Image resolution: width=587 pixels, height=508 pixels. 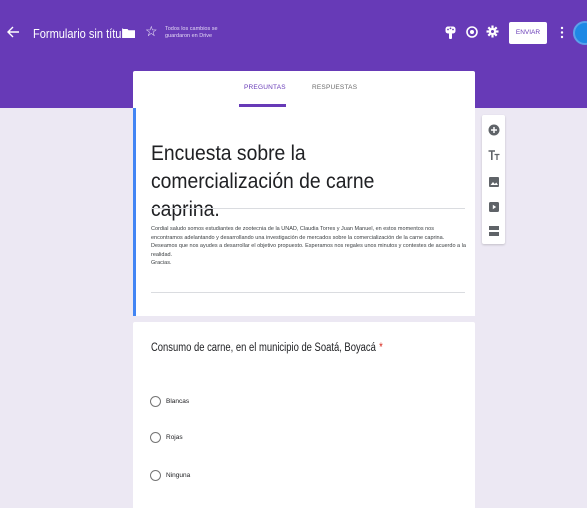 I want to click on add-image-icon, so click(x=494, y=182).